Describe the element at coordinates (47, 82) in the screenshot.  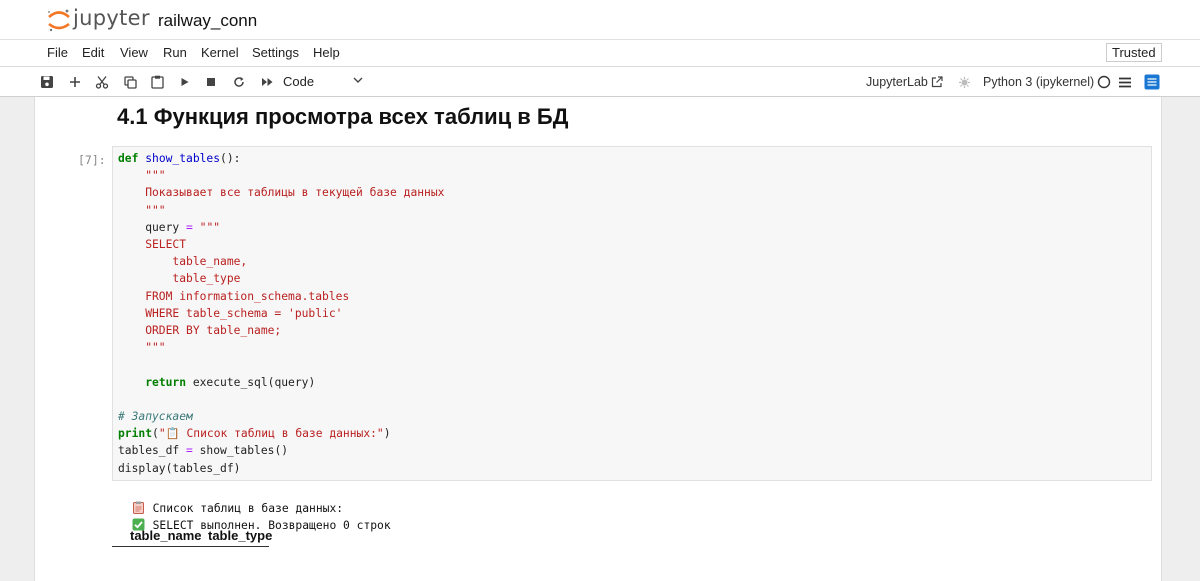
I see `save-icon` at that location.